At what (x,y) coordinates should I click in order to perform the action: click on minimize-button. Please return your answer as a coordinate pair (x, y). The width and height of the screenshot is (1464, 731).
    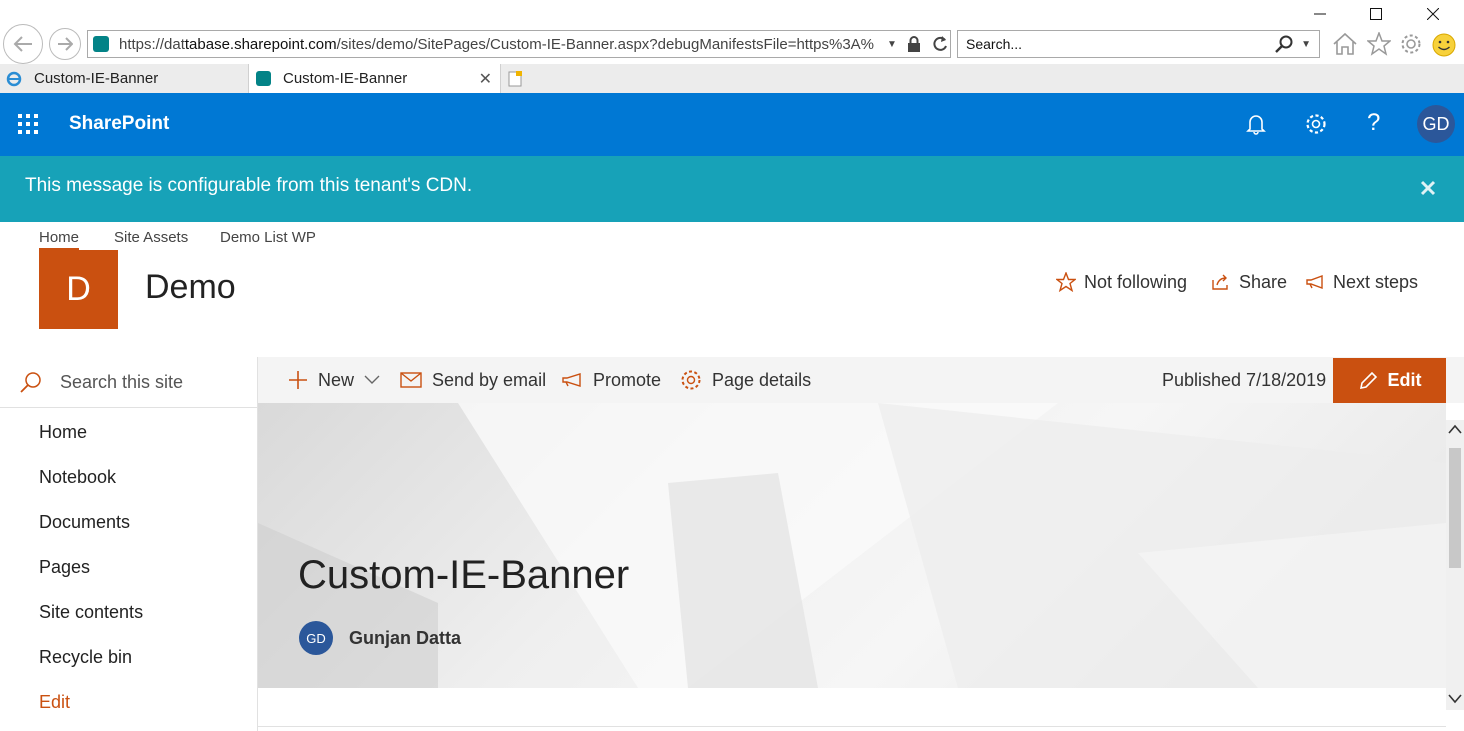
    Looking at the image, I should click on (1320, 14).